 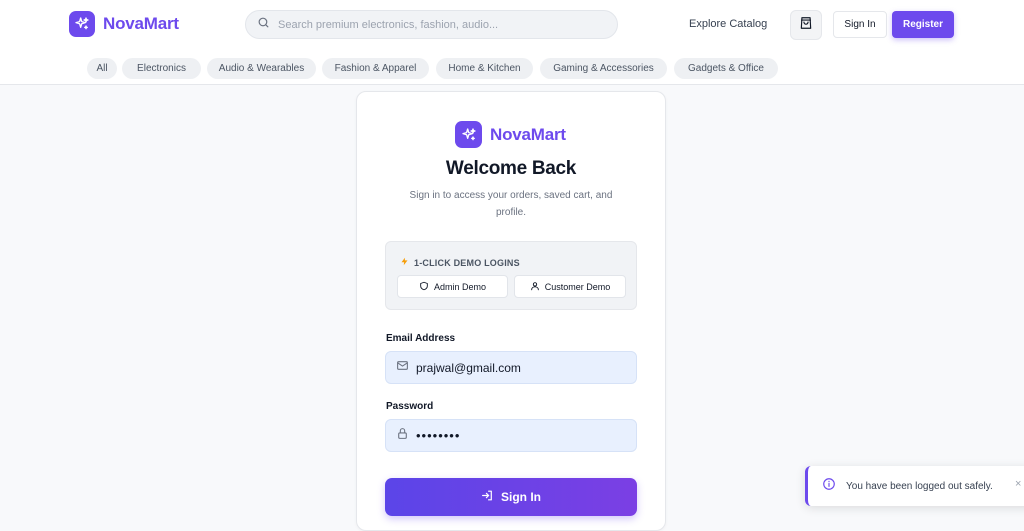 I want to click on category-chip-fashion-apparel: Fashion & Apparel, so click(x=375, y=68).